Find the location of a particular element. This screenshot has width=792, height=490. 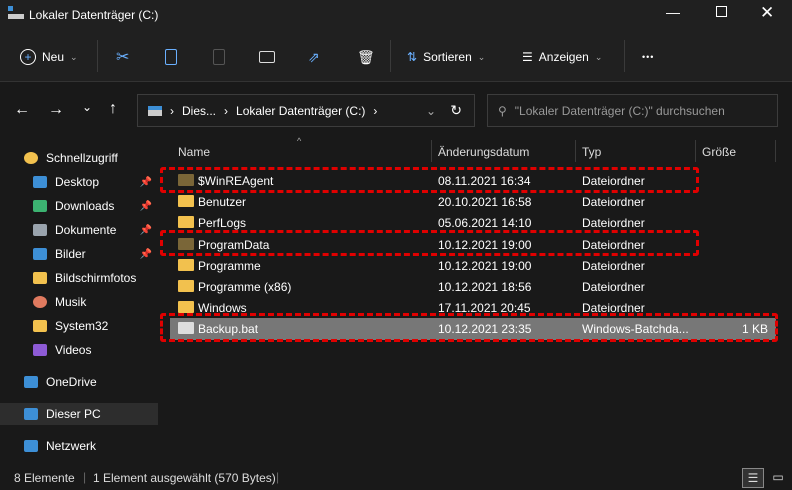

desktop-icon is located at coordinates (40, 182).